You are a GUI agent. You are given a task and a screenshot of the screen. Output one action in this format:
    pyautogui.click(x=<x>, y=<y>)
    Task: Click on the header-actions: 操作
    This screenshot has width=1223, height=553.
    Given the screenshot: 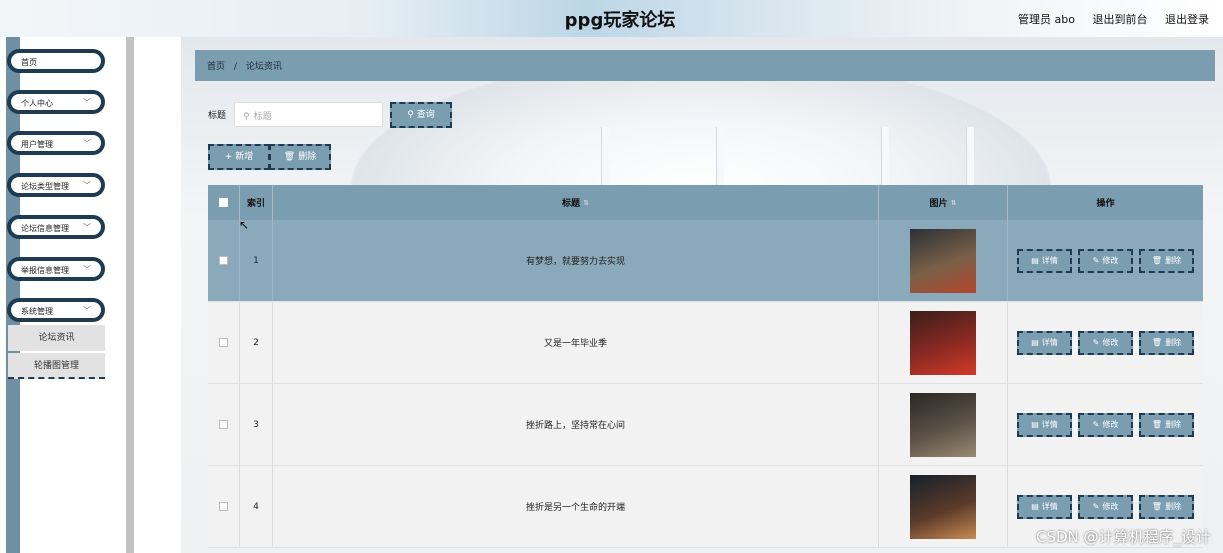 What is the action you would take?
    pyautogui.click(x=1105, y=202)
    